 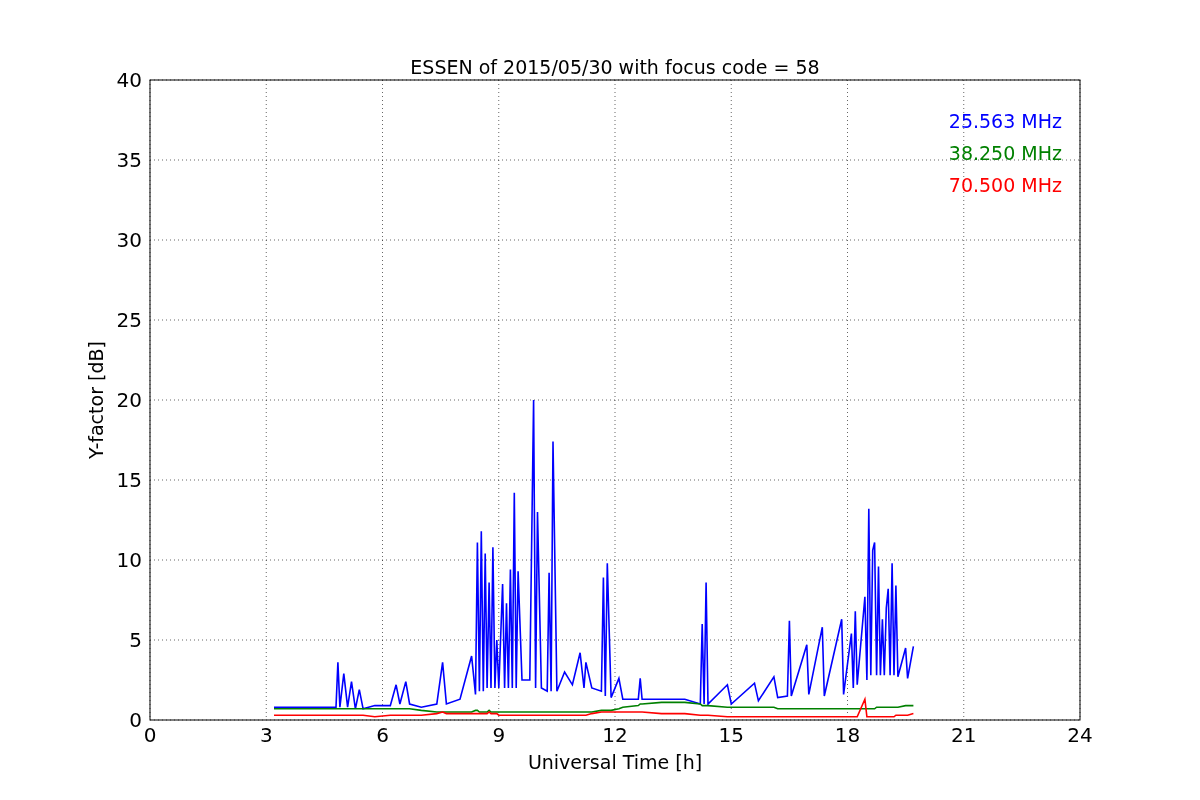 What do you see at coordinates (129, 160) in the screenshot?
I see `y-tick-label: 35` at bounding box center [129, 160].